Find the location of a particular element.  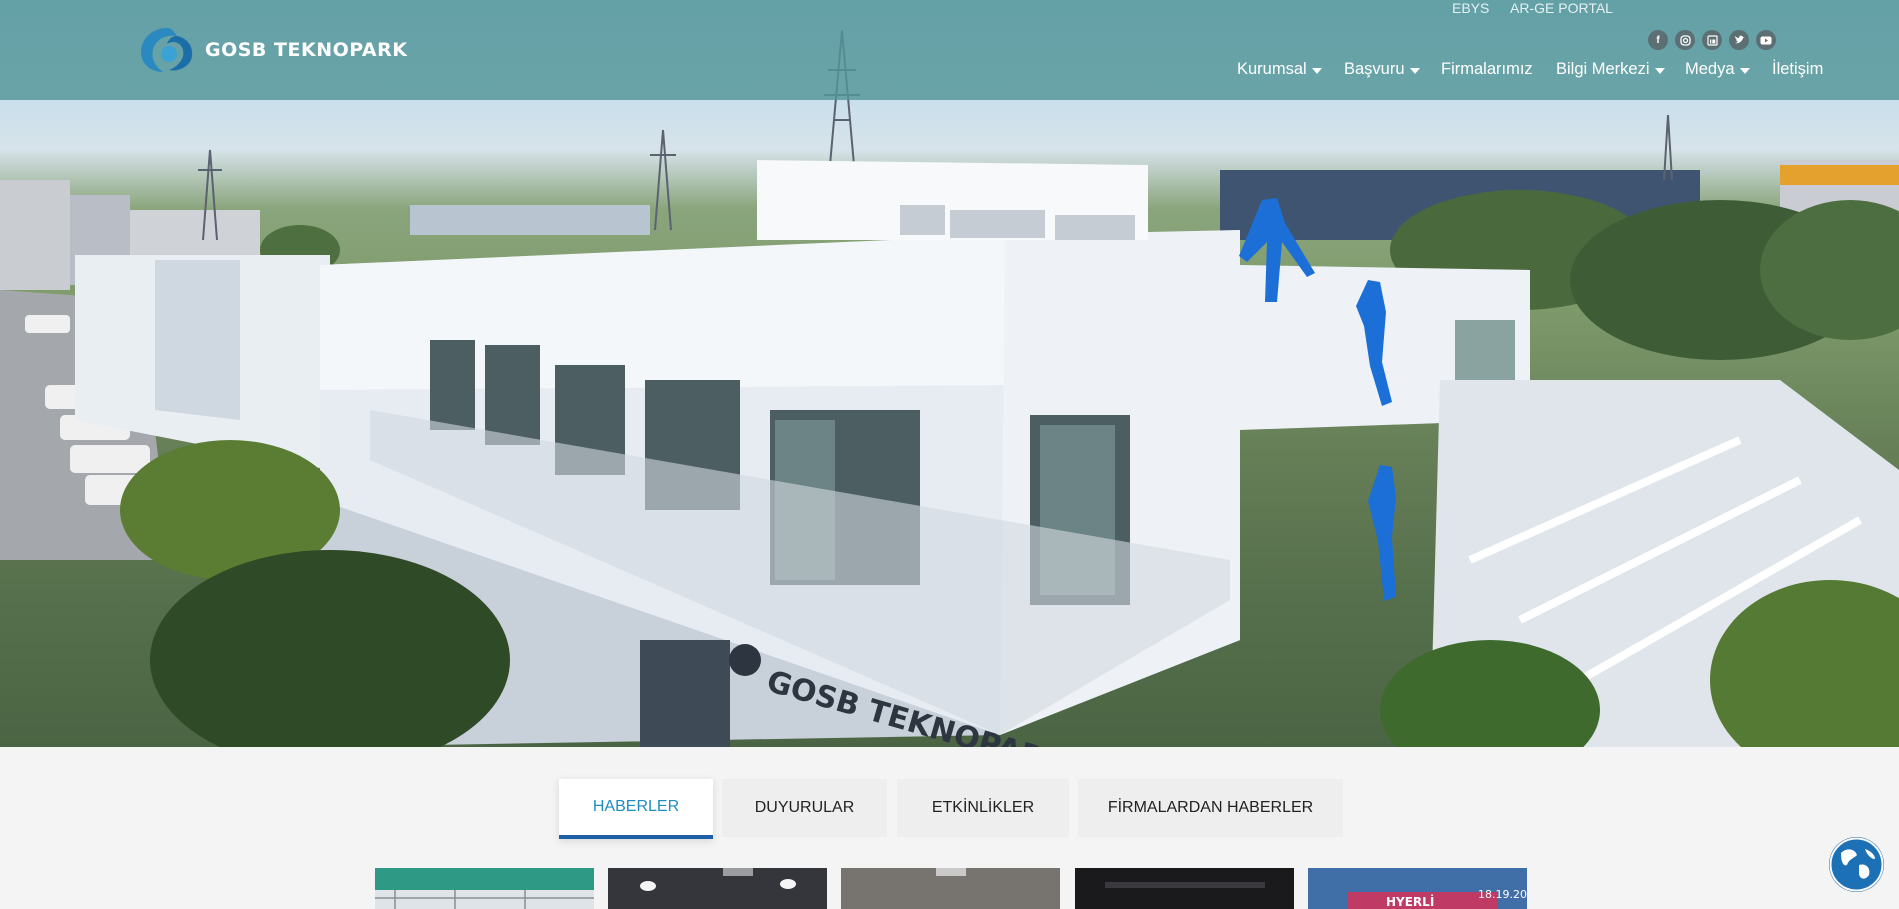

nav-label: İletişim is located at coordinates (1798, 69).